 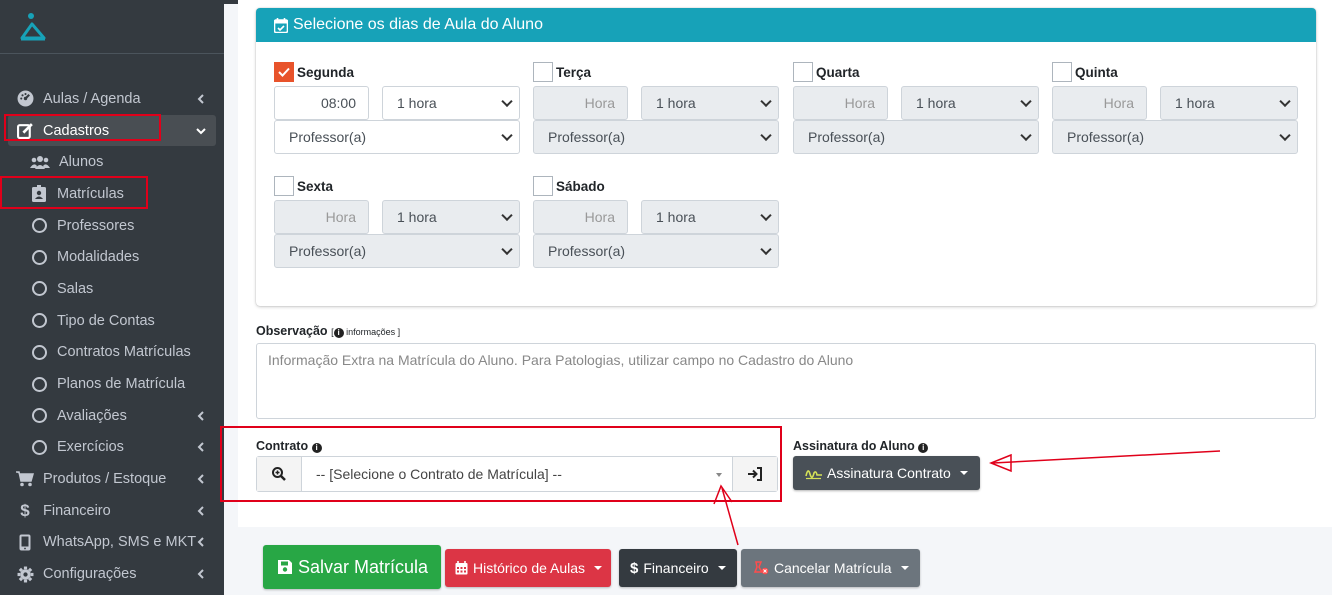 I want to click on sidebar-item-label: Contratos Matrículas, so click(x=124, y=352).